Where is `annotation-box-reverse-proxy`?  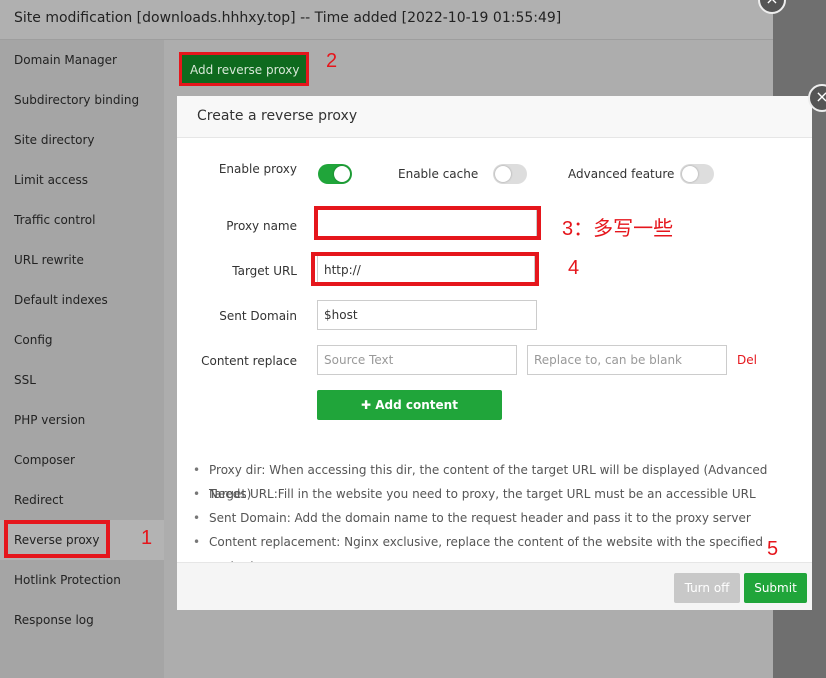 annotation-box-reverse-proxy is located at coordinates (57, 539).